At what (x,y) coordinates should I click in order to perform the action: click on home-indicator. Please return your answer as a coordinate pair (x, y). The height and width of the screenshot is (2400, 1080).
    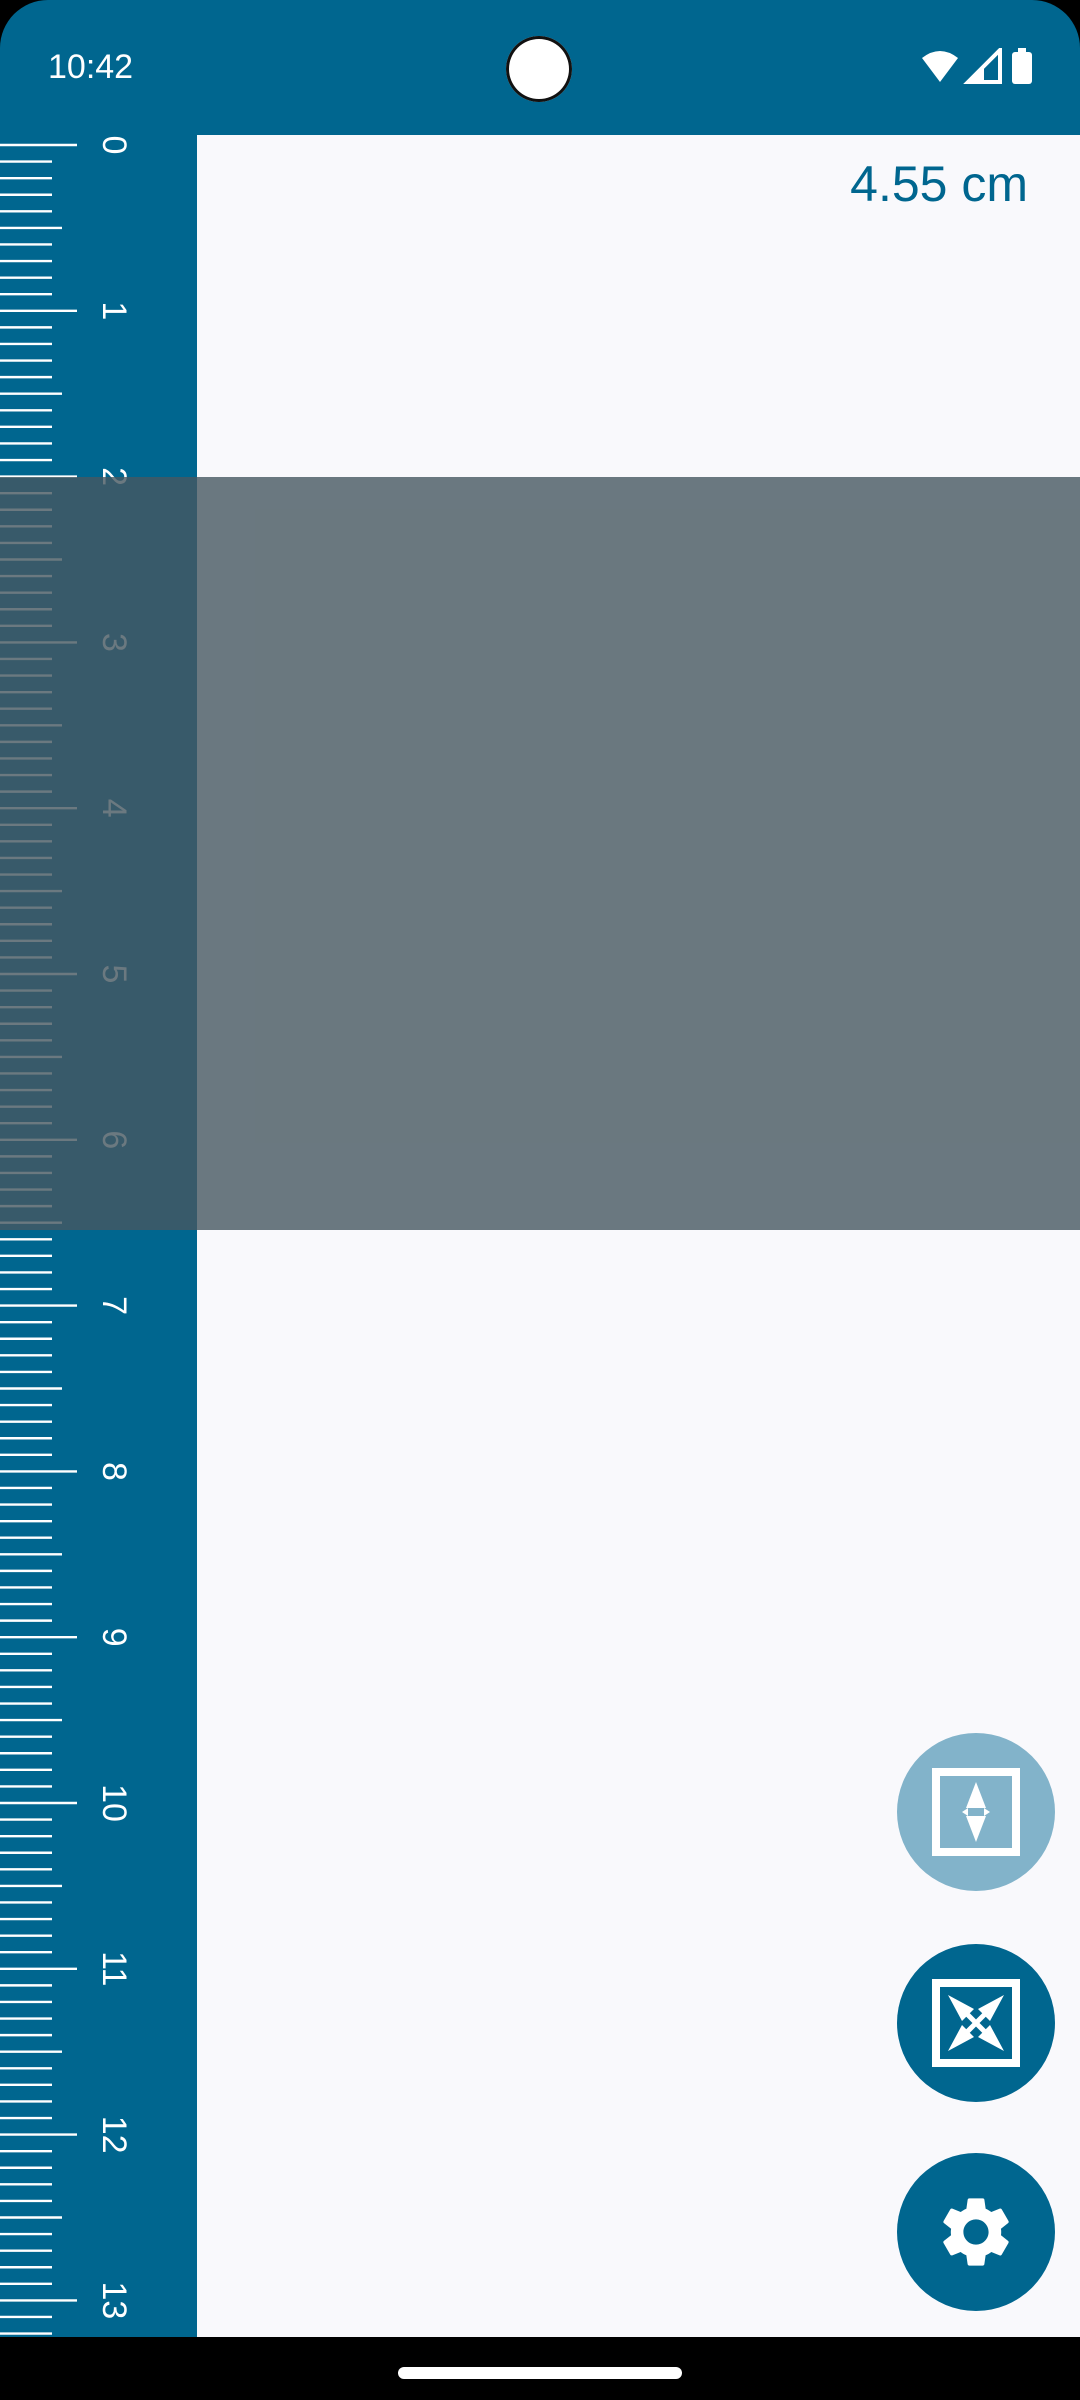
    Looking at the image, I should click on (540, 2373).